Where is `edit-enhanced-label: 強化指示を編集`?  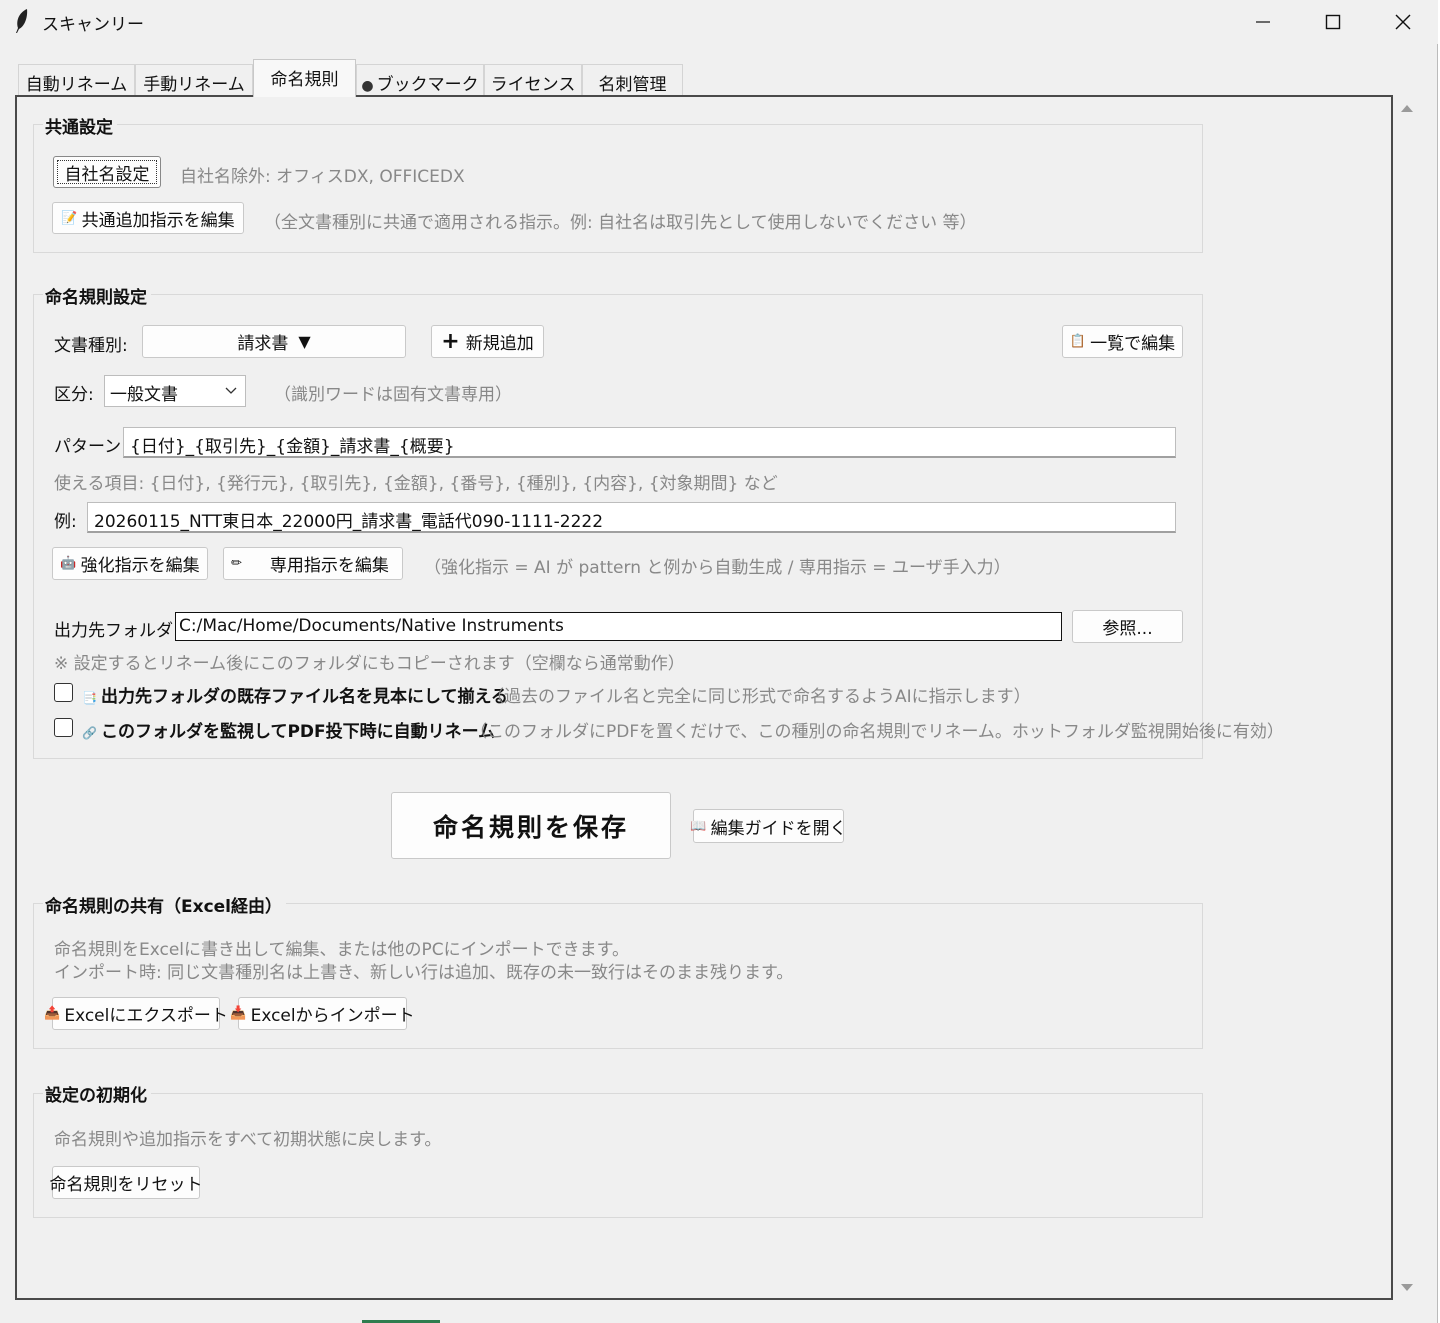 edit-enhanced-label: 強化指示を編集 is located at coordinates (140, 566).